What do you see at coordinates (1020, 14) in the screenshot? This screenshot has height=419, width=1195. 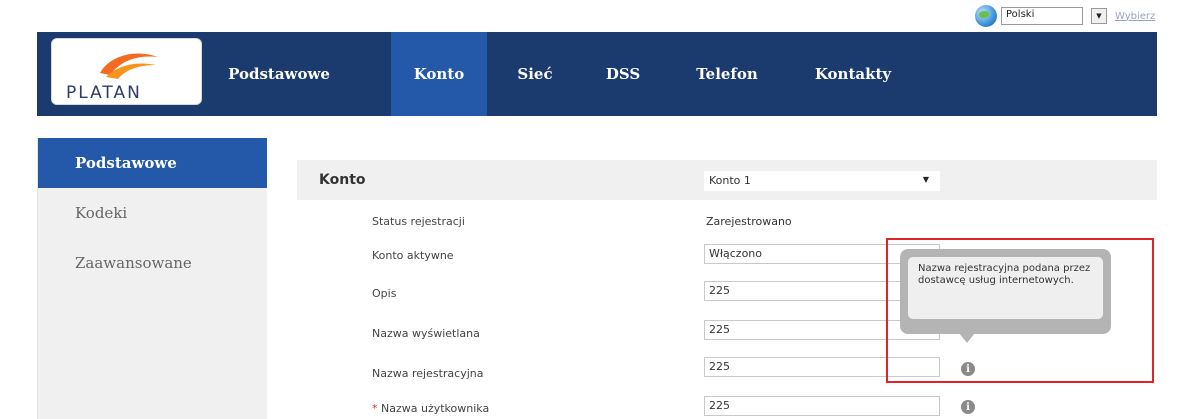 I see `language-select-value: Polski` at bounding box center [1020, 14].